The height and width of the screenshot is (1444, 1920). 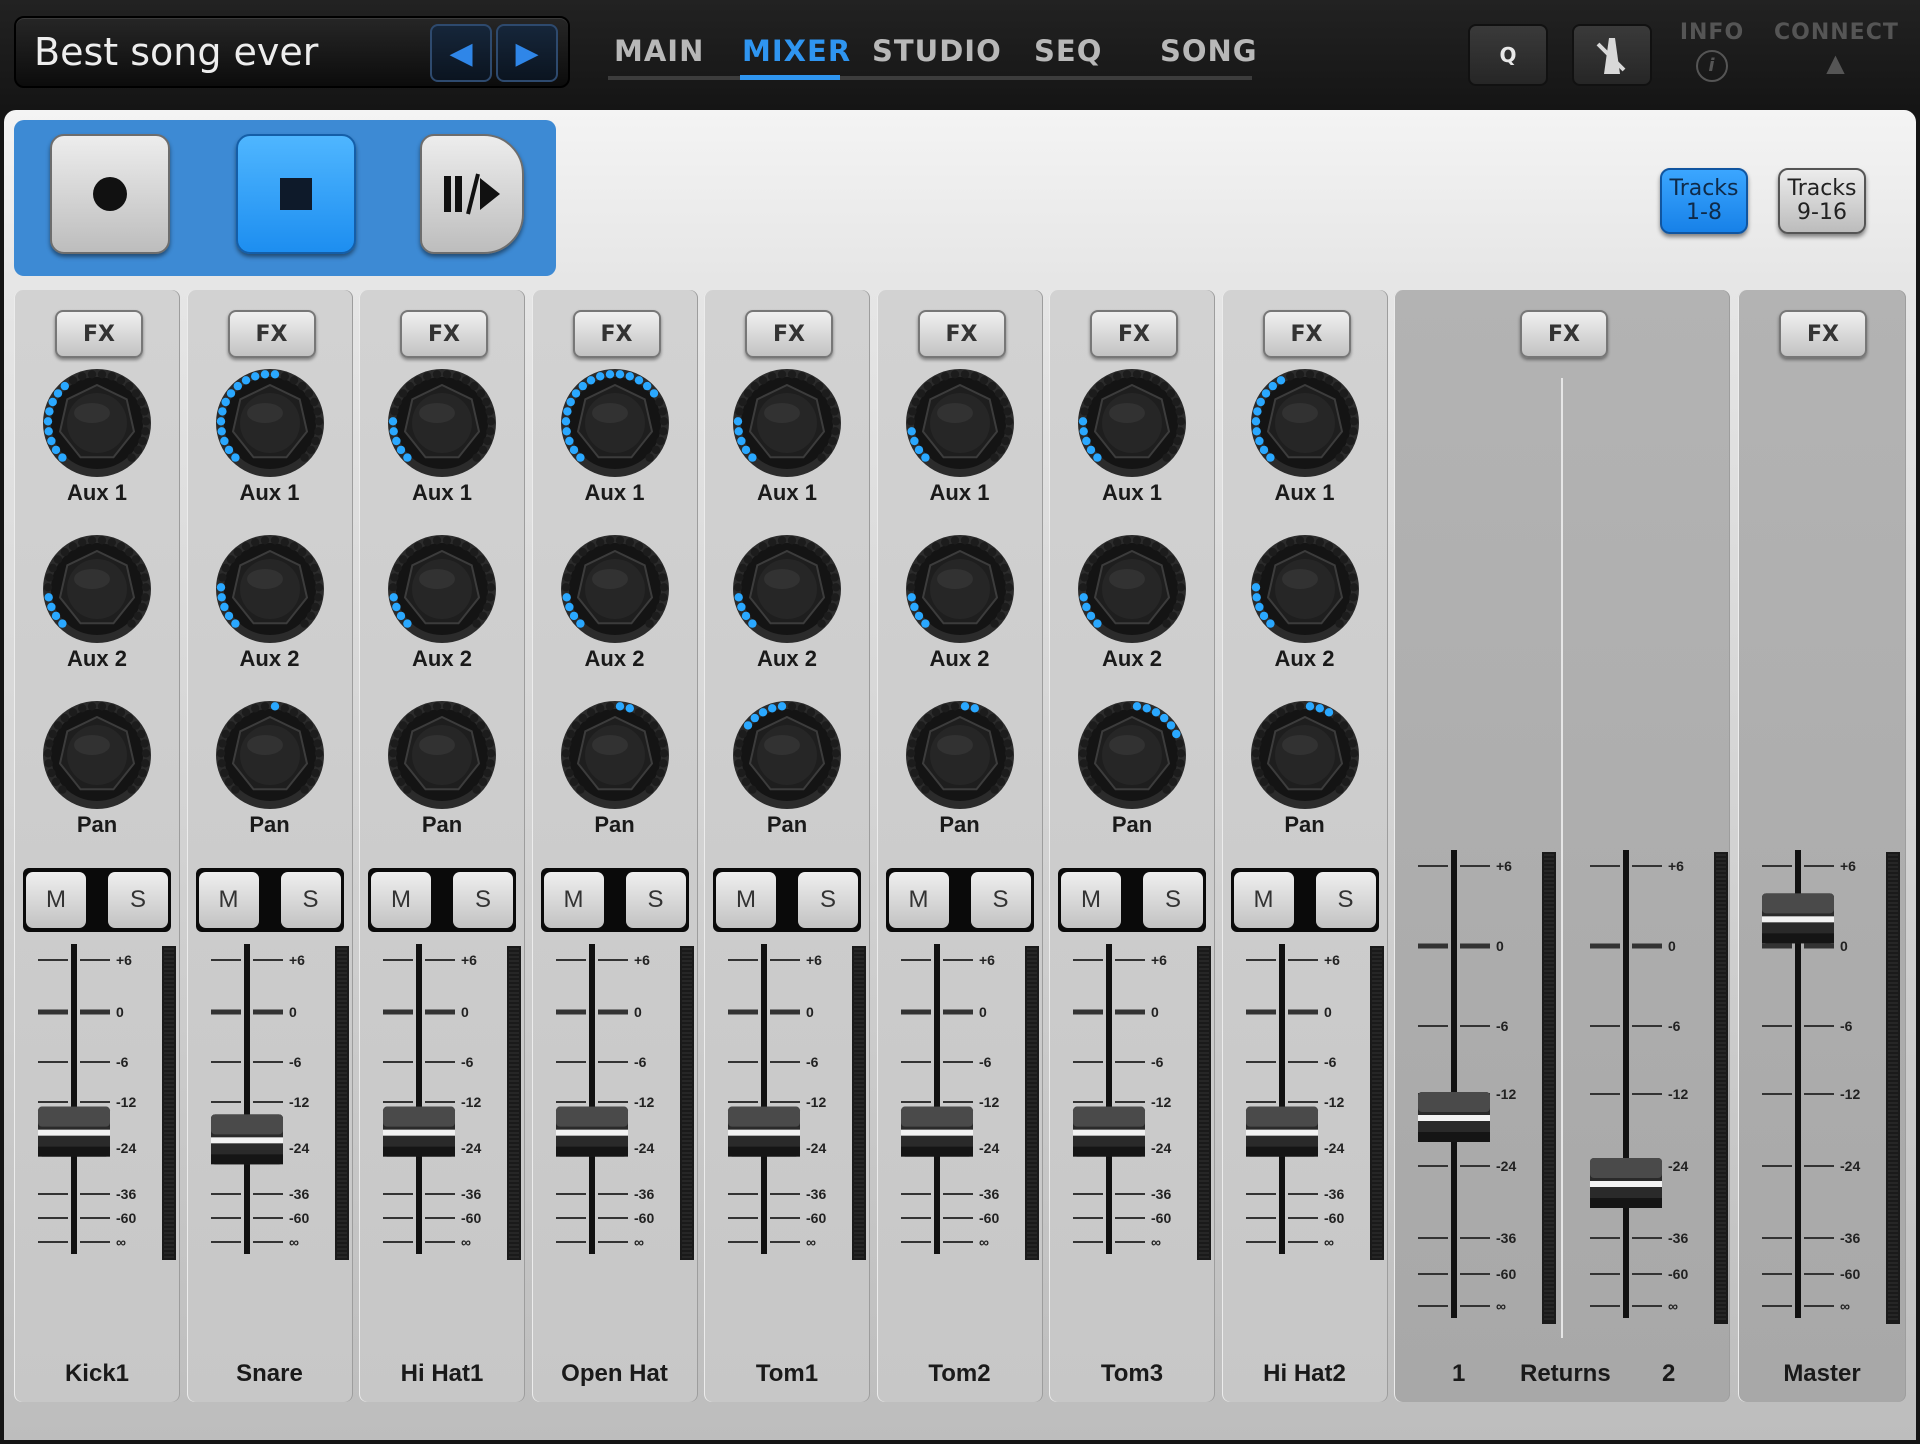 What do you see at coordinates (292, 52) in the screenshot?
I see `song-title-box: Best song ever ◀ ▶` at bounding box center [292, 52].